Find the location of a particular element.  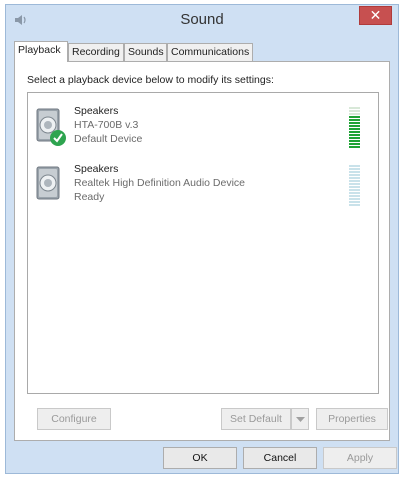

ok-button: OK is located at coordinates (200, 458).